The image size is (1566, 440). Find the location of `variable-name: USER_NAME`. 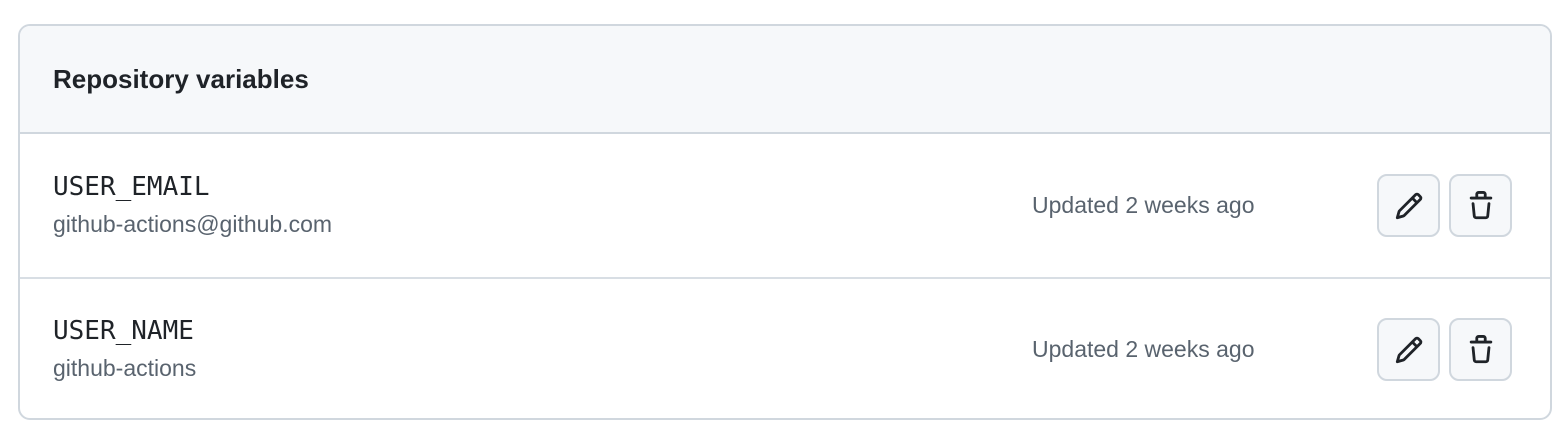

variable-name: USER_NAME is located at coordinates (123, 331).